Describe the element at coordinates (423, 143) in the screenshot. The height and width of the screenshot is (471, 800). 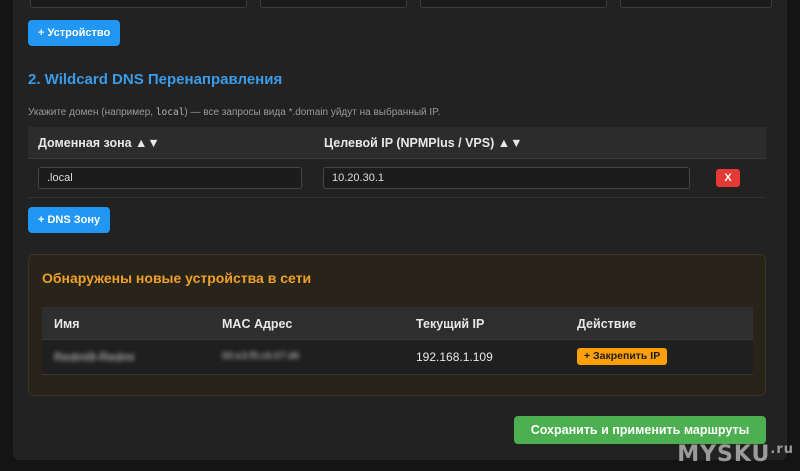
I see `column-header-target-ip: Целевой IP (NPMPlus / VPS) ▲▼` at that location.